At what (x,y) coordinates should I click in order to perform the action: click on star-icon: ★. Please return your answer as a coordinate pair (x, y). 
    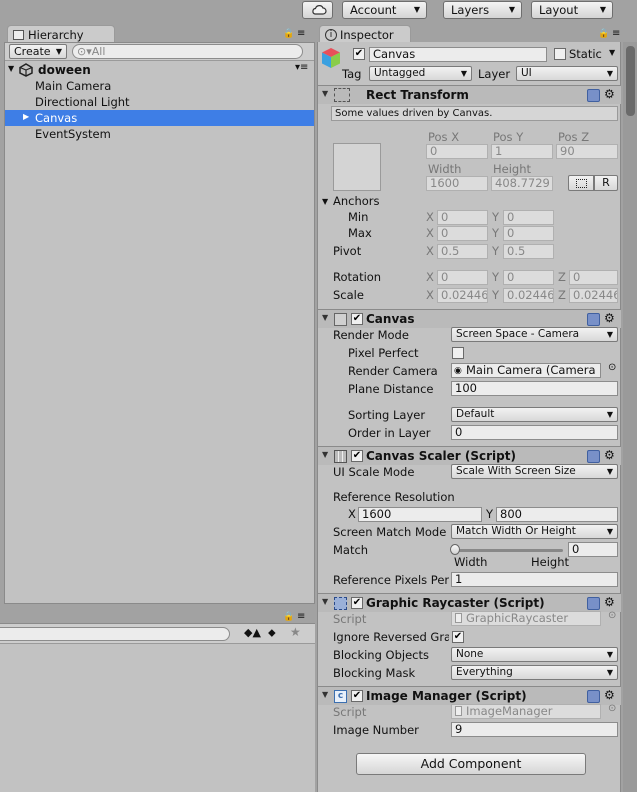
    Looking at the image, I should click on (295, 632).